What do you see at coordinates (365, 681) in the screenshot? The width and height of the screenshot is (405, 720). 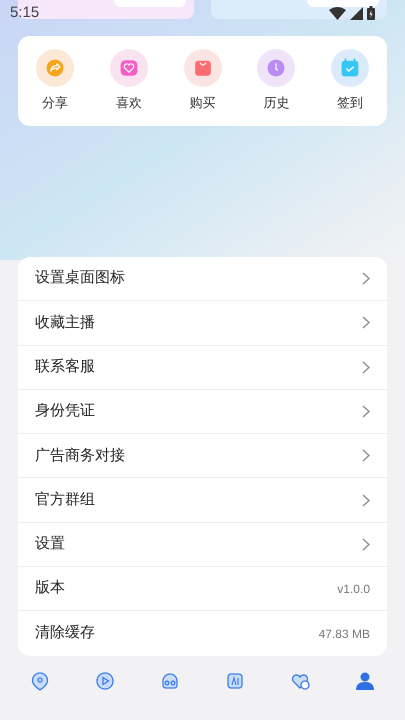 I see `user-icon` at bounding box center [365, 681].